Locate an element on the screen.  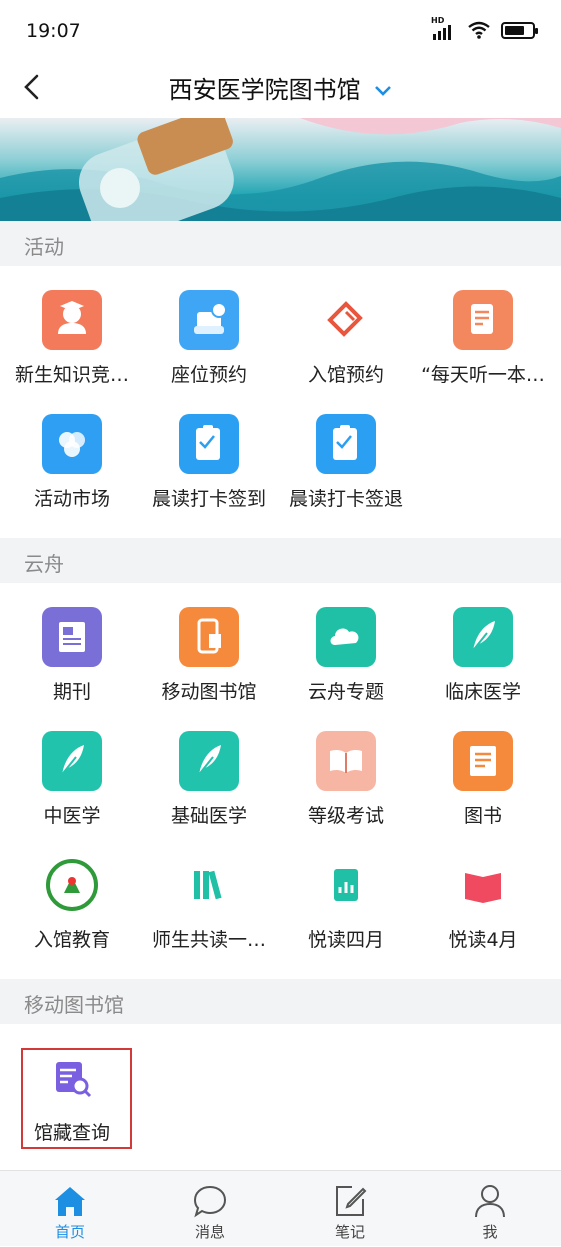
grid-item: 晨读打卡签退 is located at coordinates (346, 452).